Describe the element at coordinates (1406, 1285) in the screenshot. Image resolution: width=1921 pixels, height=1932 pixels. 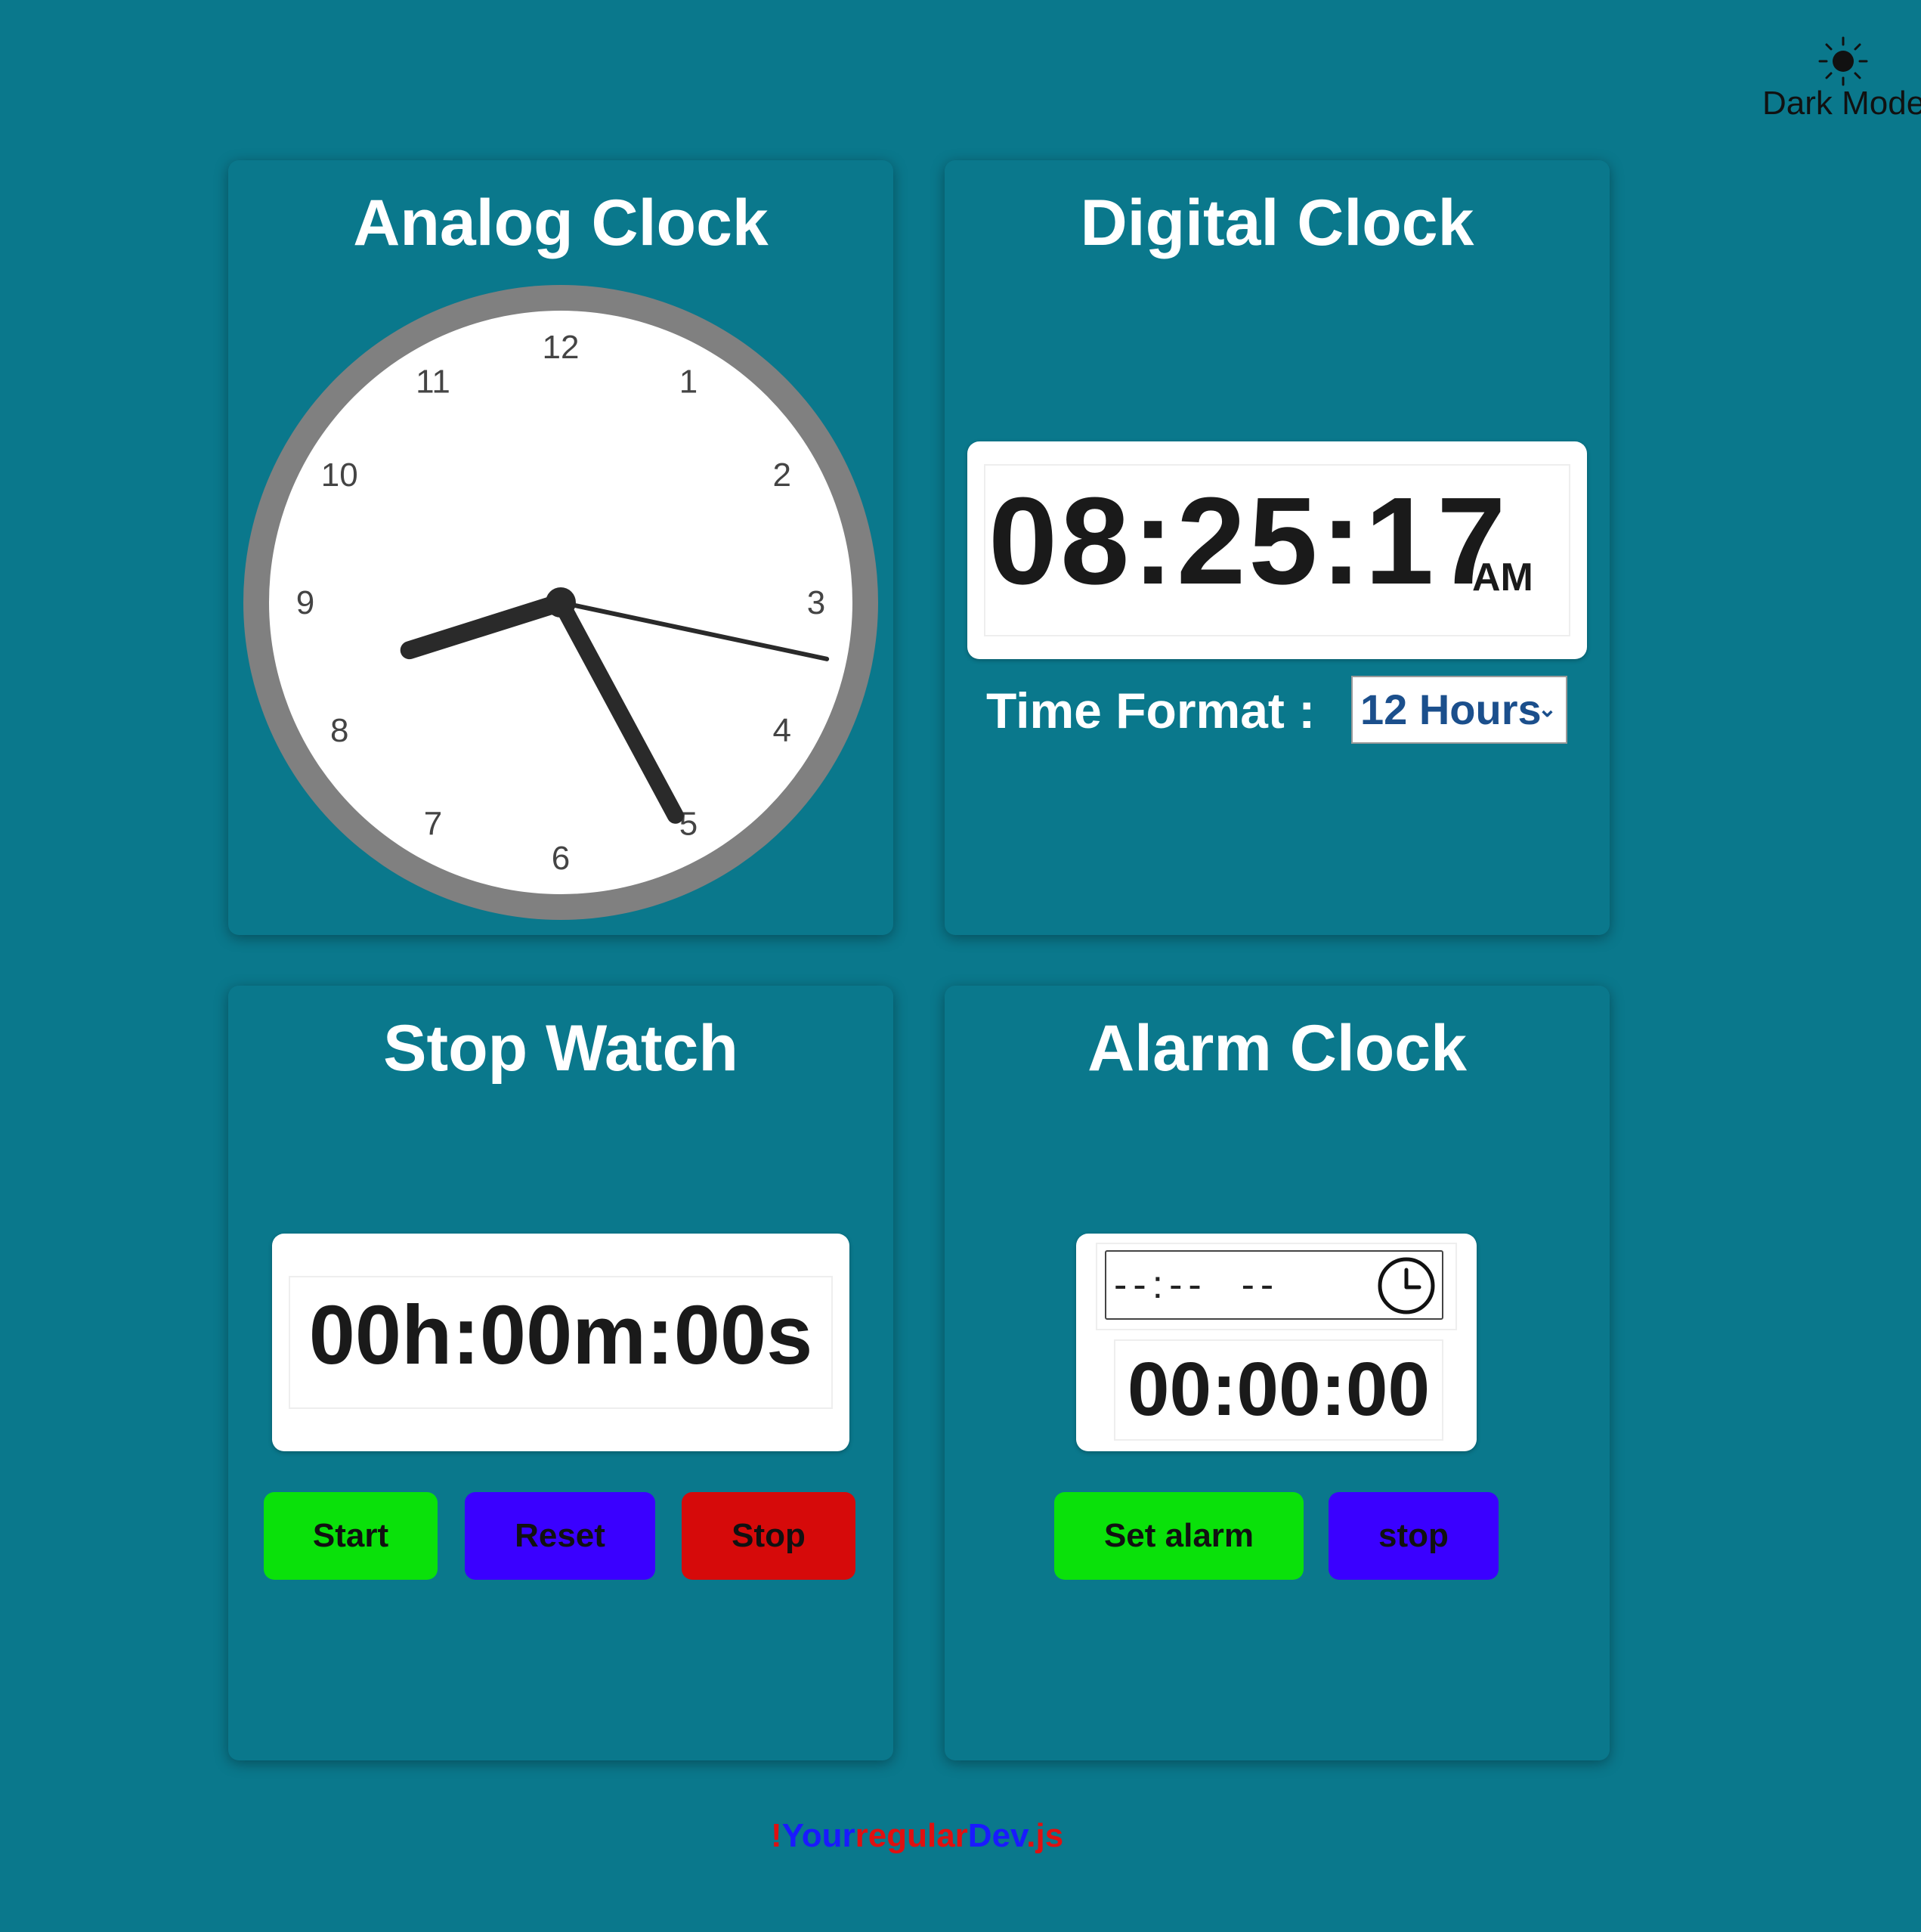
I see `clock-icon` at that location.